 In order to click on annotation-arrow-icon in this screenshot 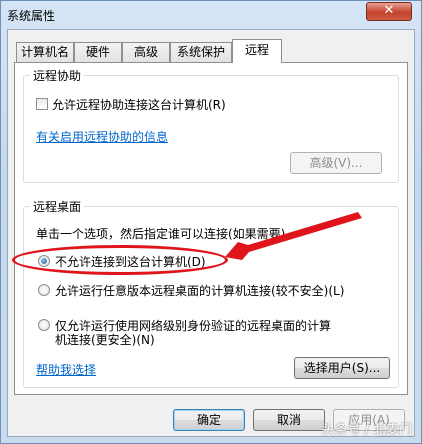, I will do `click(293, 236)`.